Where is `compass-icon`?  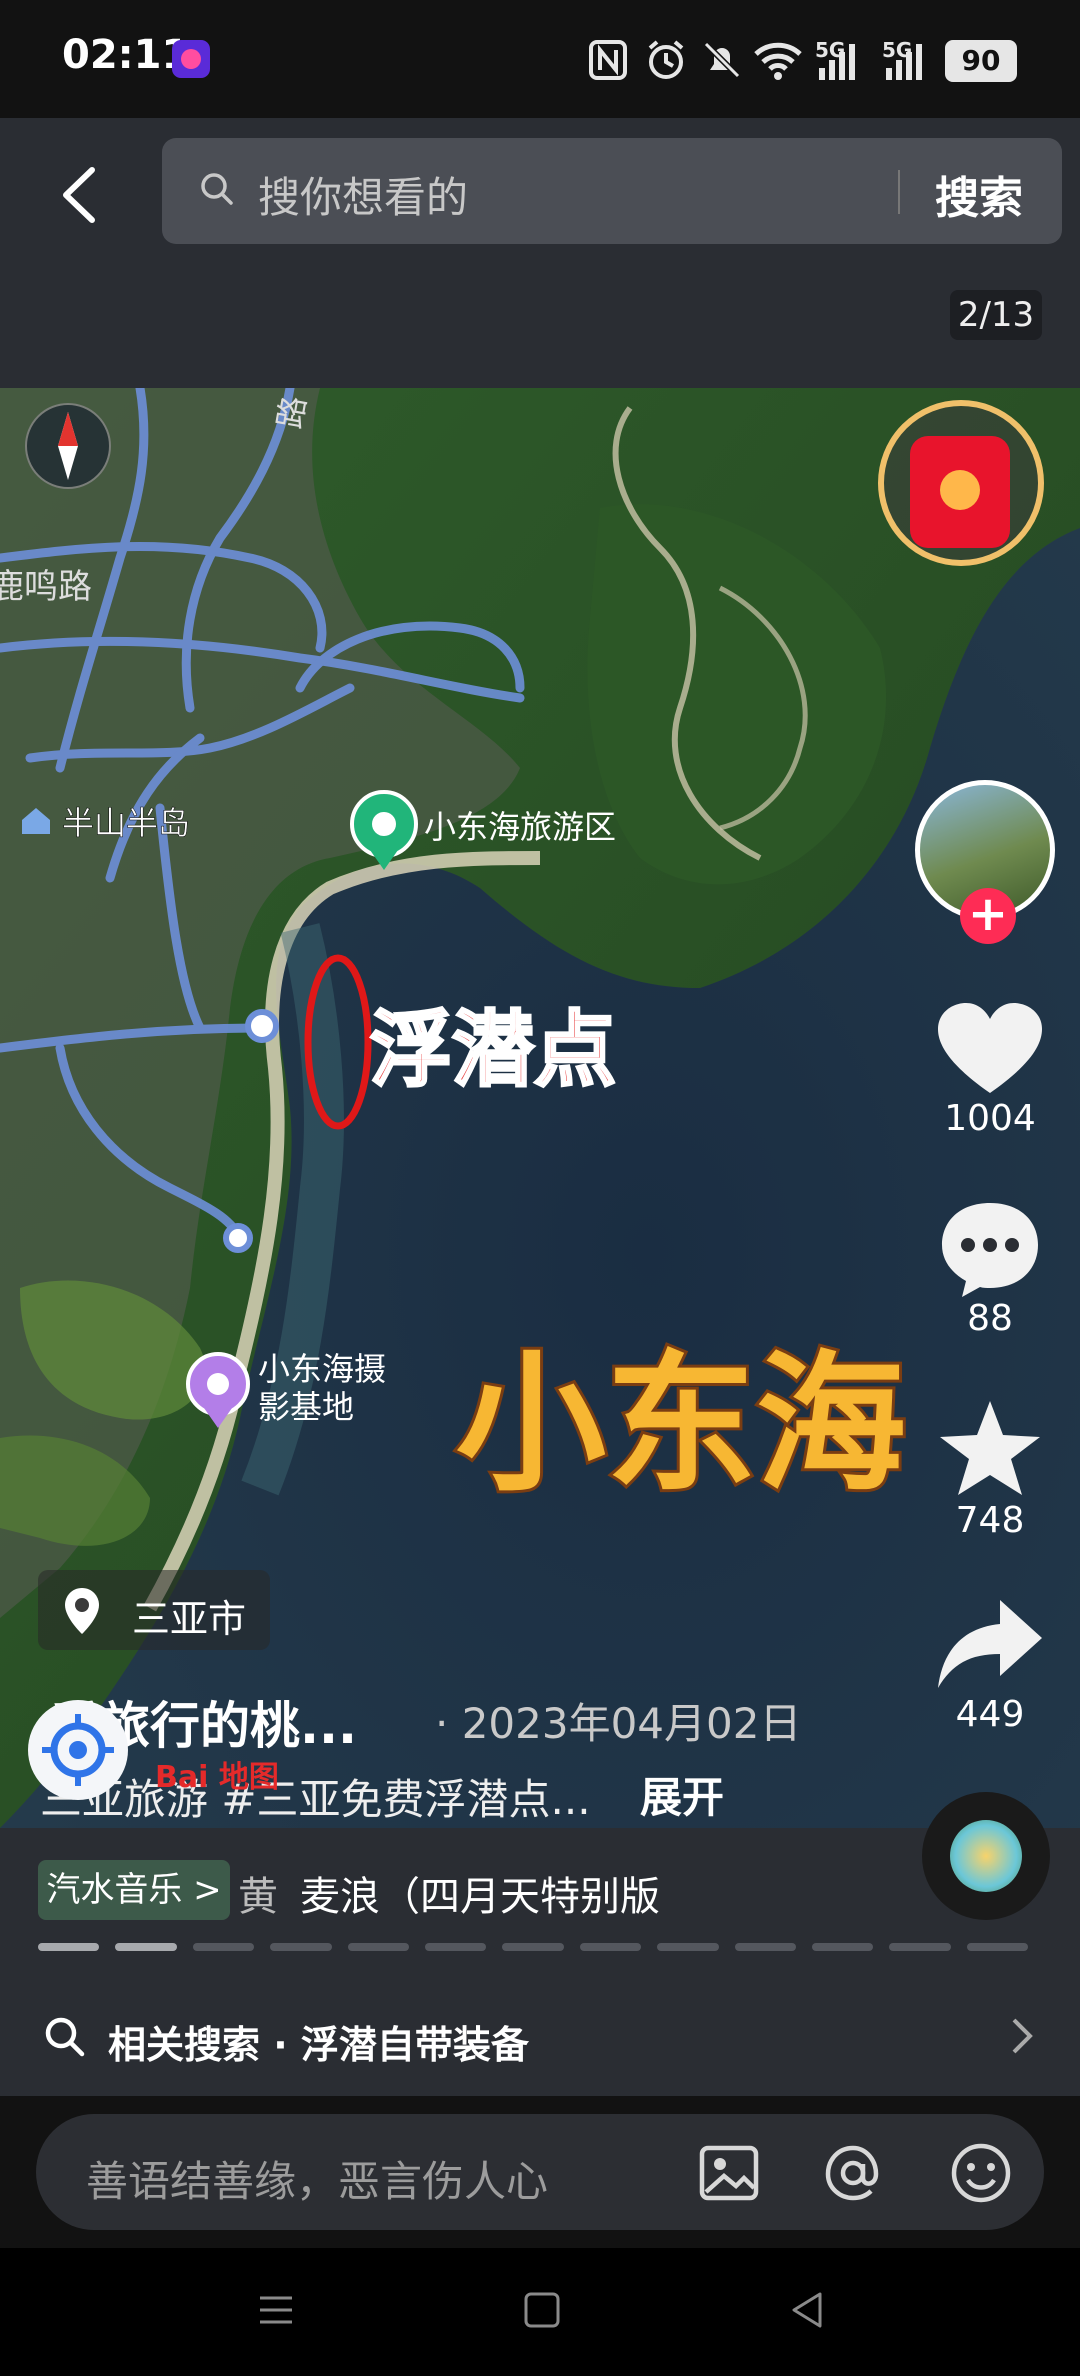
compass-icon is located at coordinates (68, 446).